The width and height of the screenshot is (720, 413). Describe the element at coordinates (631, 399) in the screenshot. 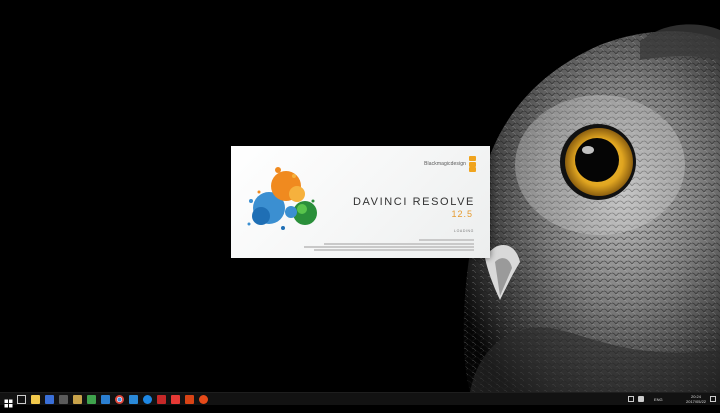

I see `network-icon` at that location.